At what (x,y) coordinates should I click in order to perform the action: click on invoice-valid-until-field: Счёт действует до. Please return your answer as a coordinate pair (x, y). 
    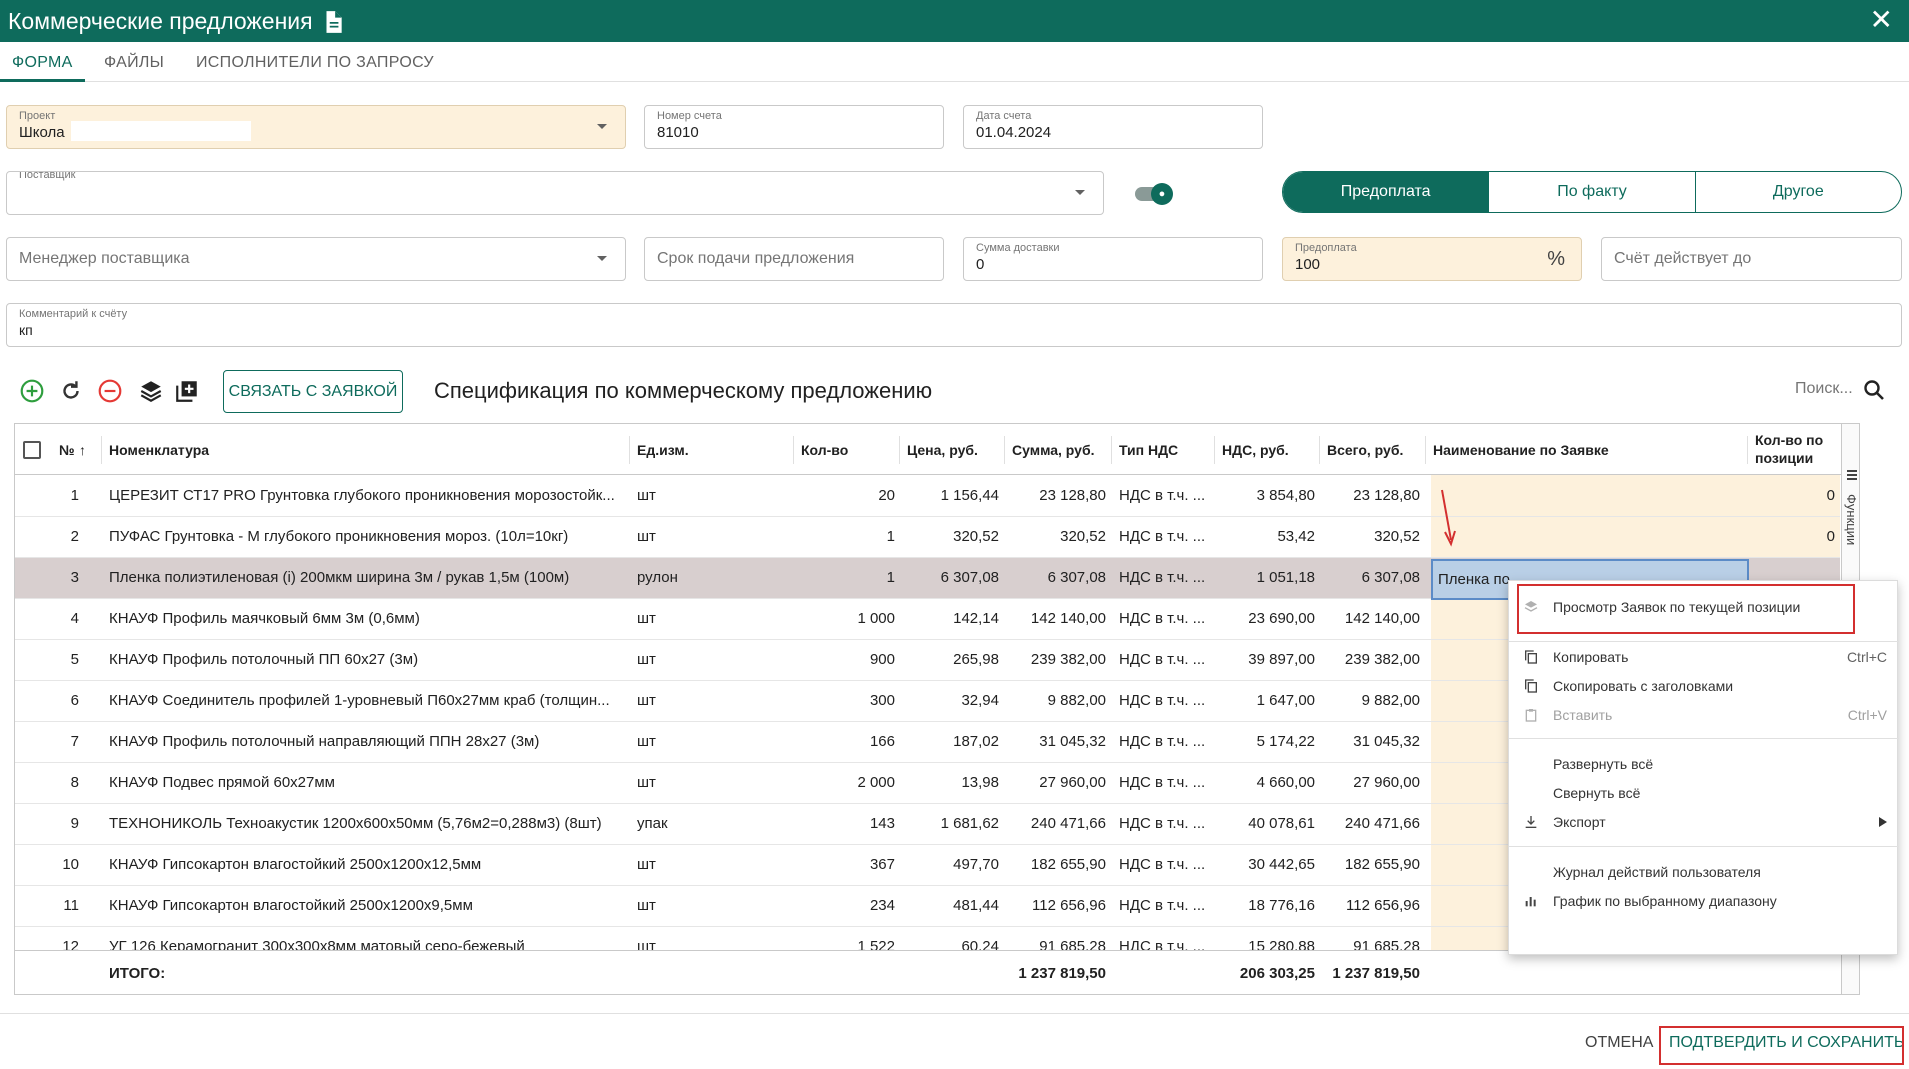
    Looking at the image, I should click on (1751, 259).